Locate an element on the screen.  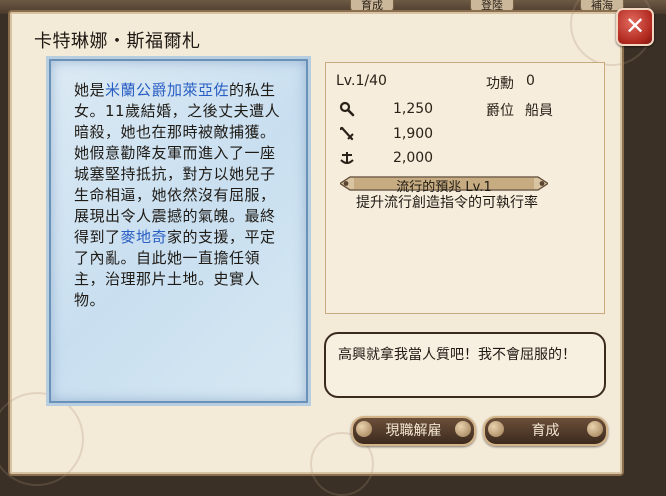
biography-part: 她是 is located at coordinates (90, 90).